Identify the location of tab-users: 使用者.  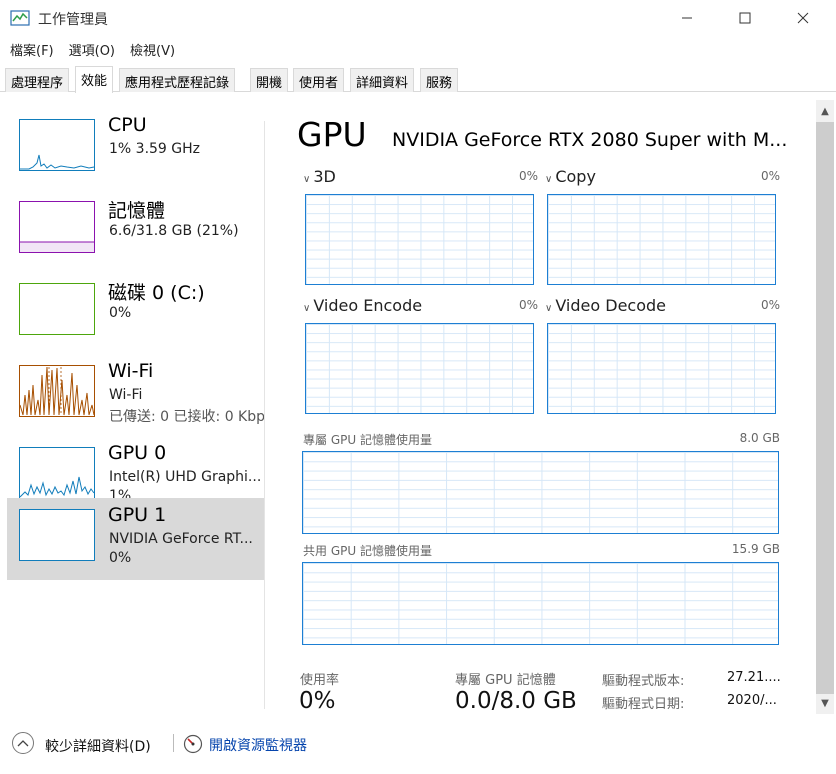
(319, 80).